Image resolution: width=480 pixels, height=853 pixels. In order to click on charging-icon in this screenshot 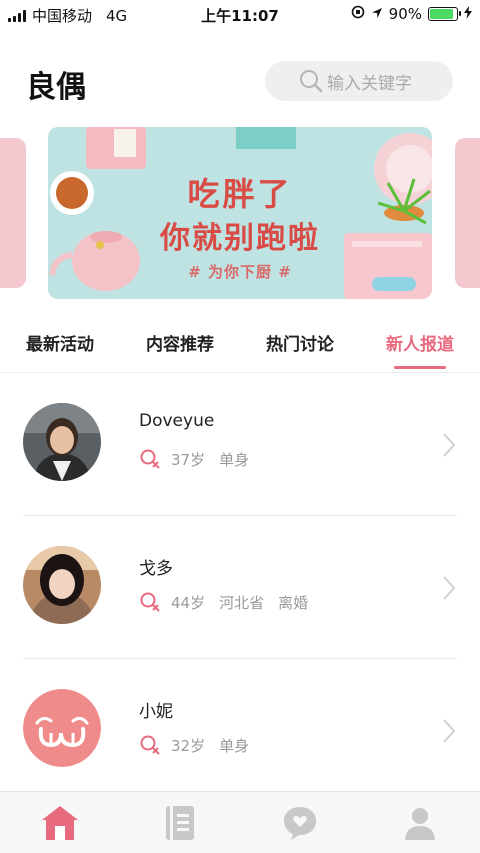, I will do `click(468, 14)`.